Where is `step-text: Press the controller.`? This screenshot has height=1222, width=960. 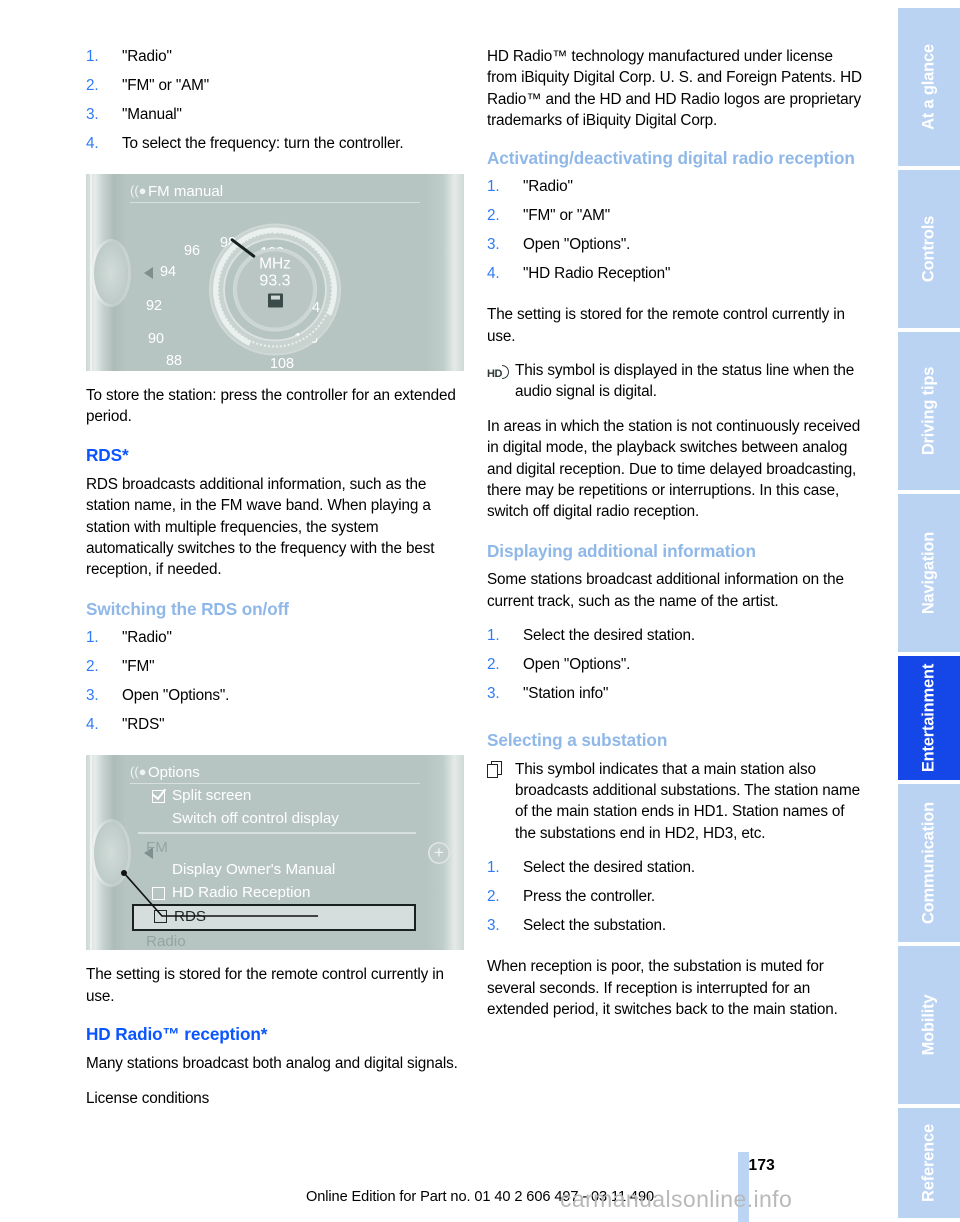 step-text: Press the controller. is located at coordinates (589, 897).